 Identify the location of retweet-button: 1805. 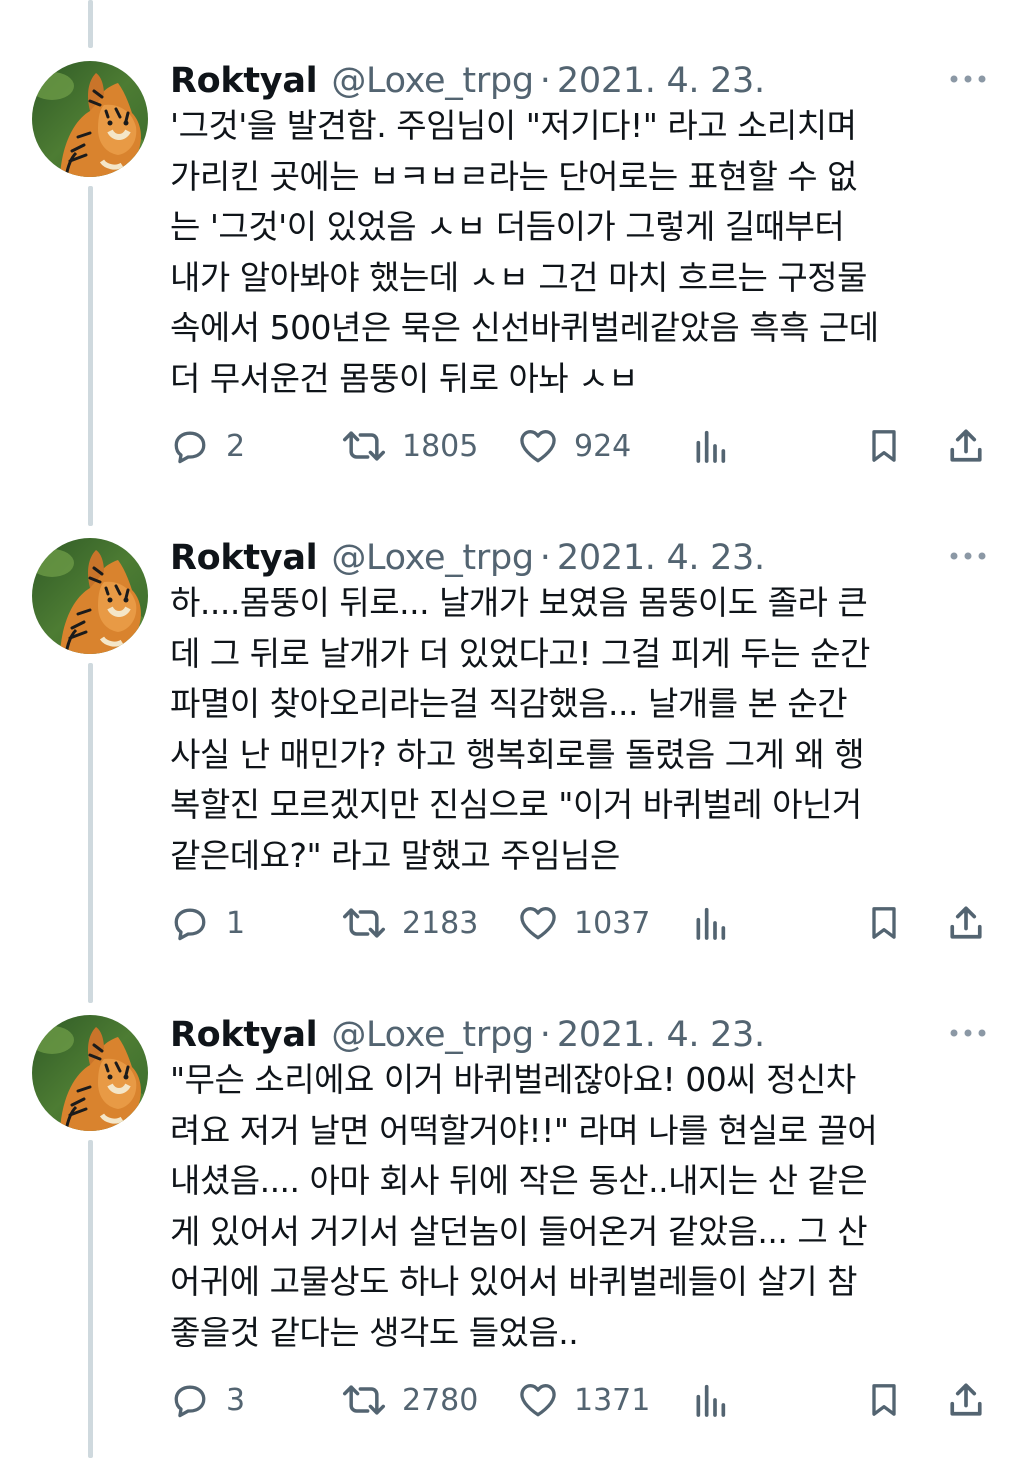
(409, 446).